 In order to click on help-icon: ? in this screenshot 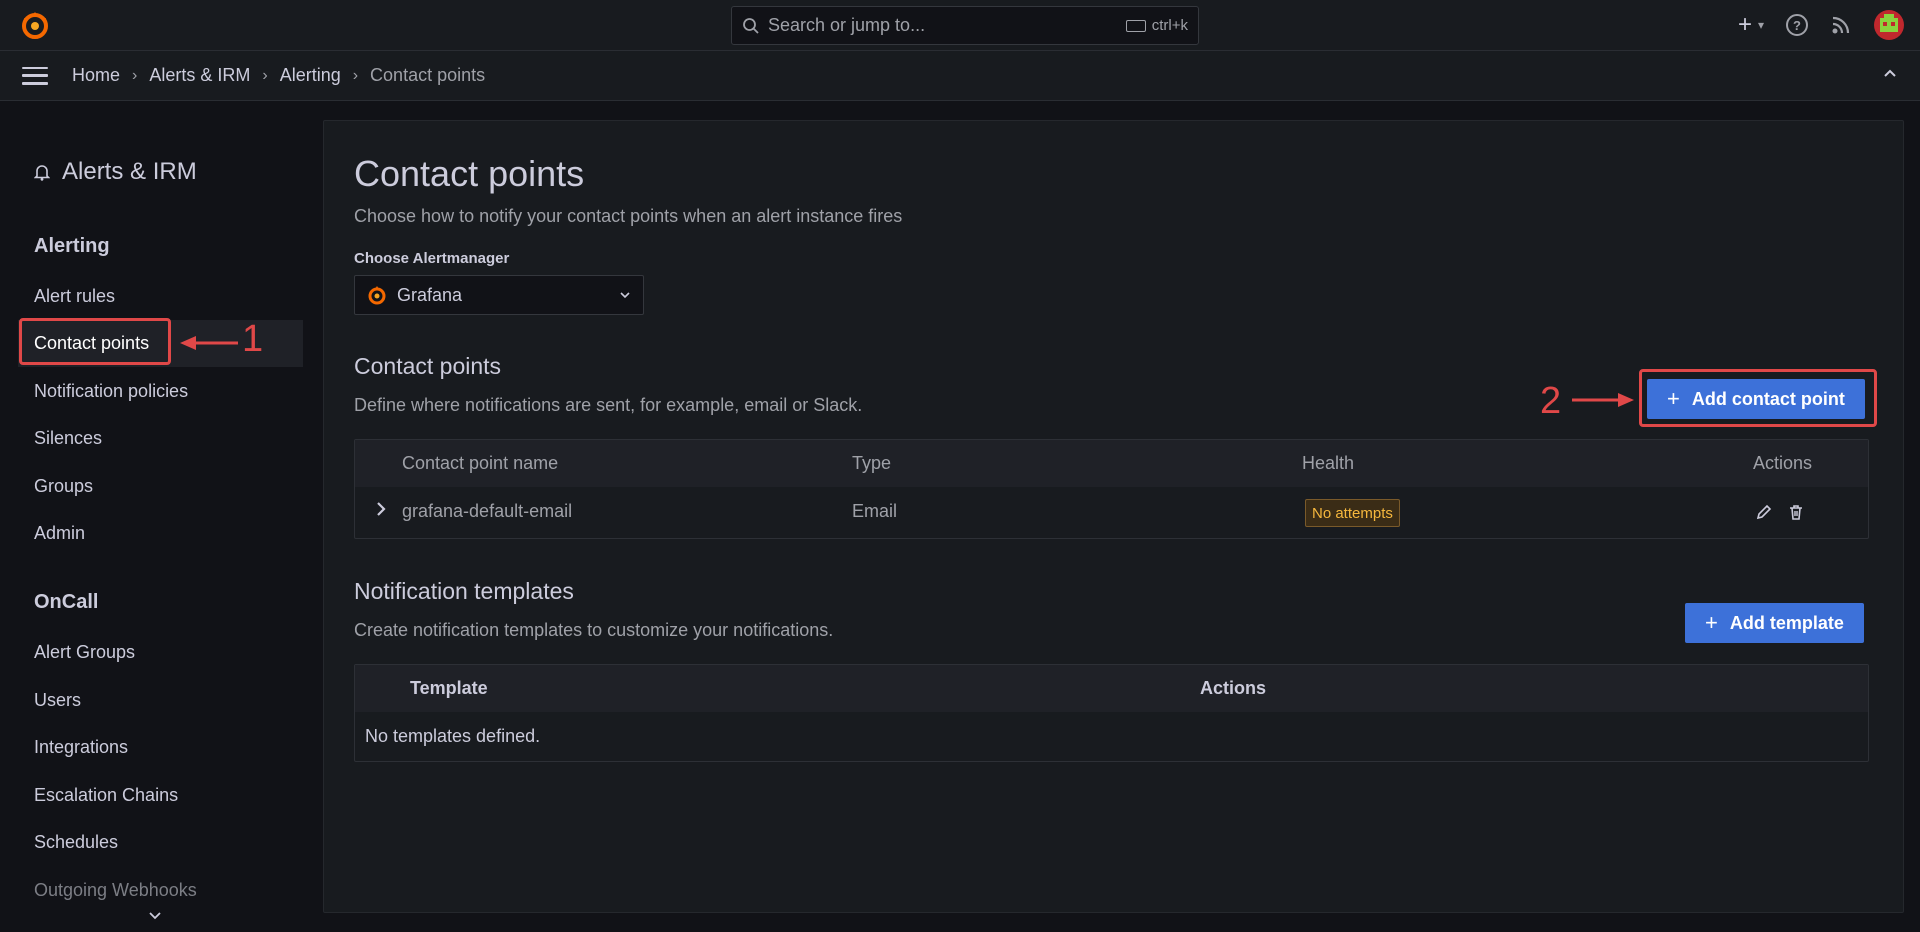, I will do `click(1797, 25)`.